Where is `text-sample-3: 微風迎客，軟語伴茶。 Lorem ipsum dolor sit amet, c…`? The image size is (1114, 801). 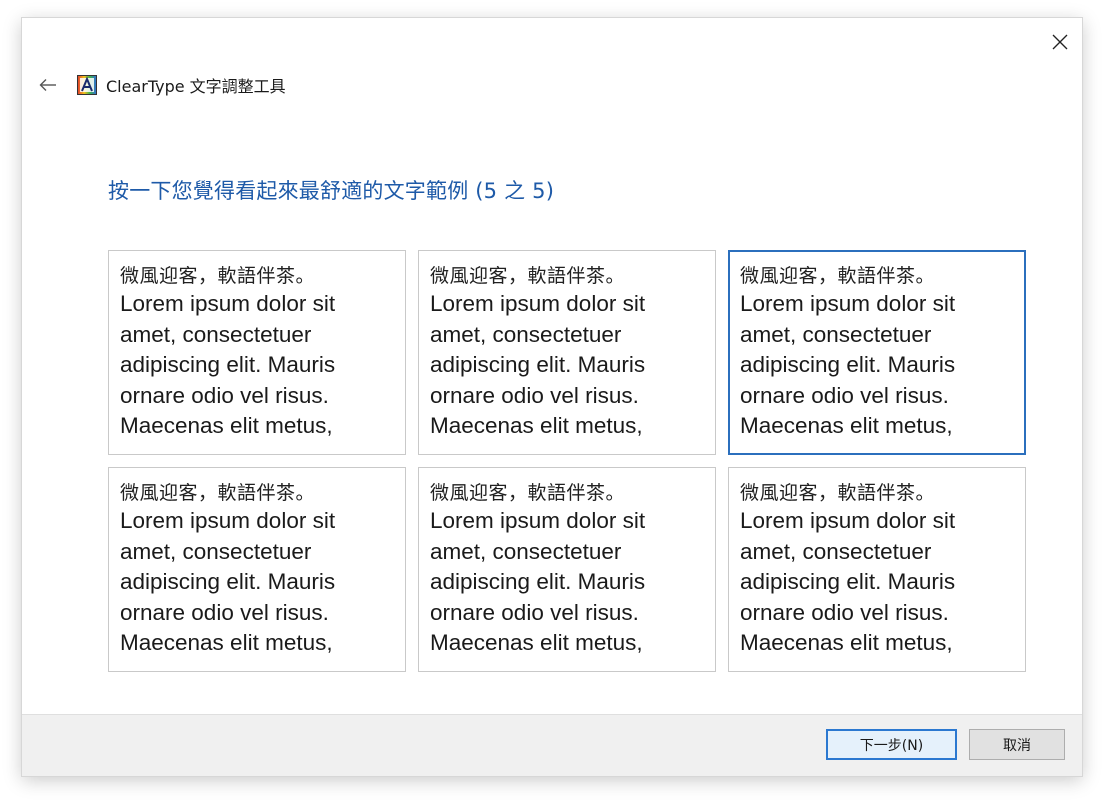 text-sample-3: 微風迎客，軟語伴茶。 Lorem ipsum dolor sit amet, c… is located at coordinates (877, 352).